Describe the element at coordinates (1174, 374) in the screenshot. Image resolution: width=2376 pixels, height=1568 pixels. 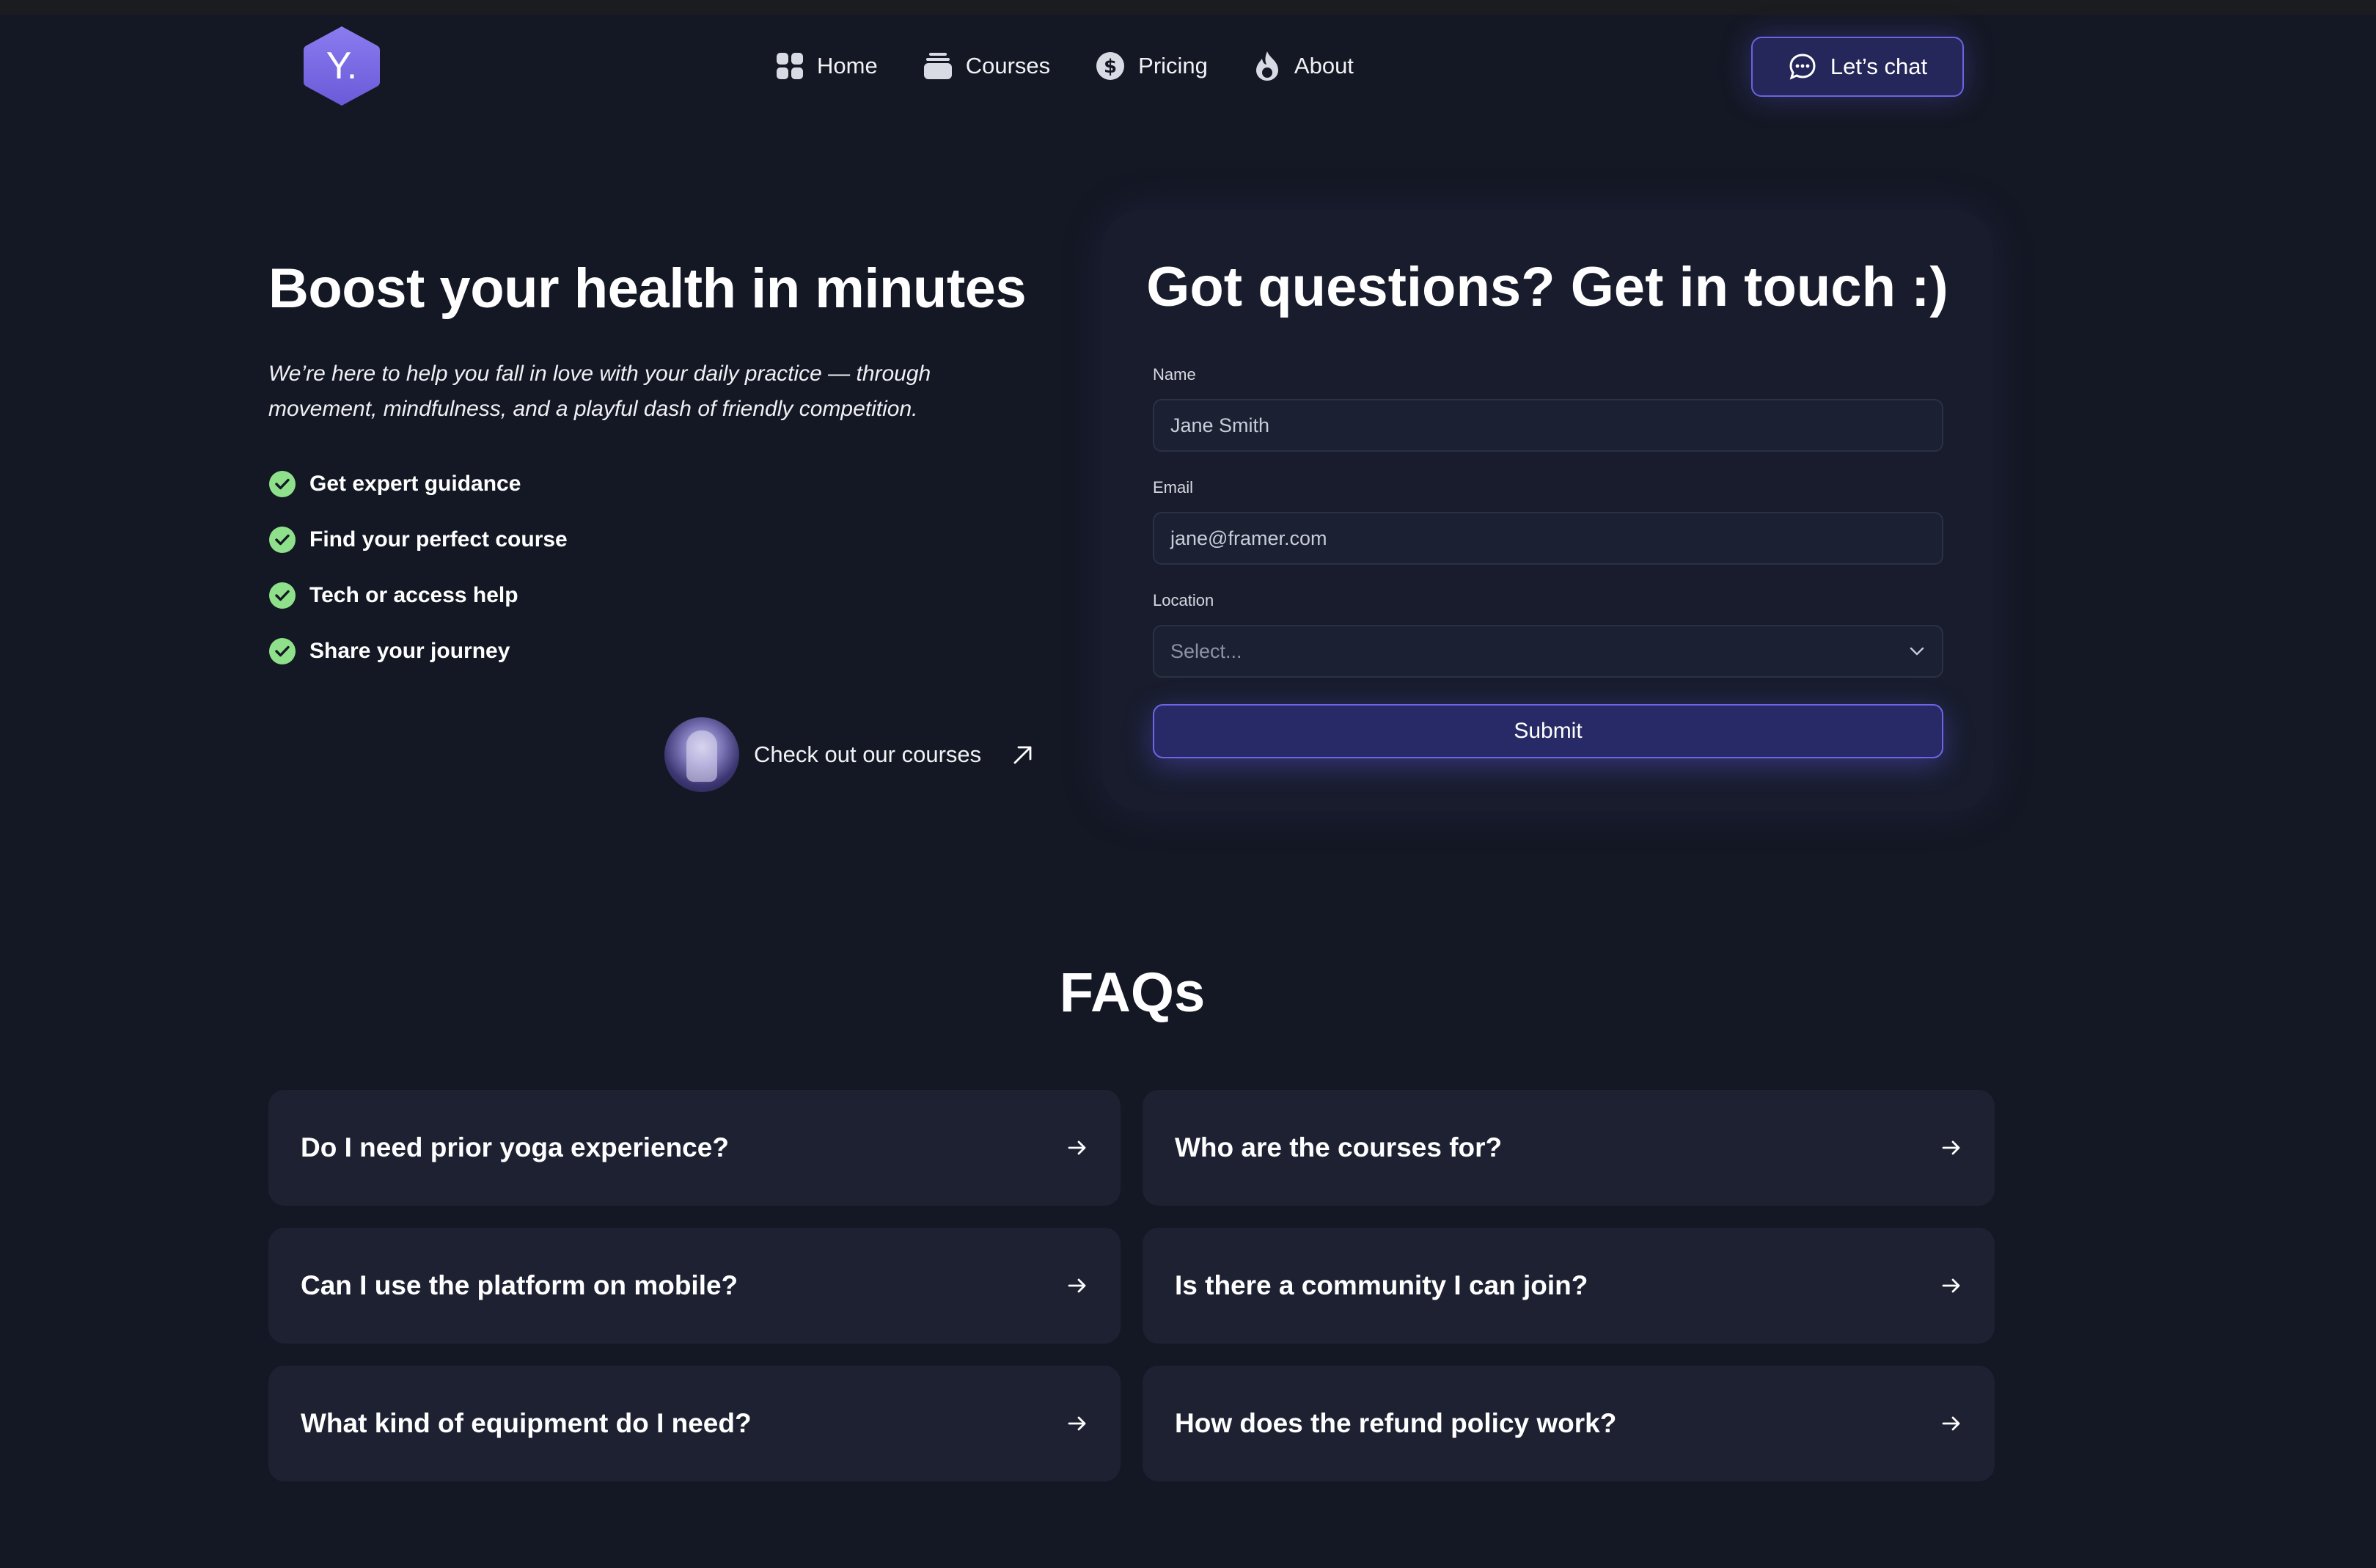
I see `name-label: Name` at that location.